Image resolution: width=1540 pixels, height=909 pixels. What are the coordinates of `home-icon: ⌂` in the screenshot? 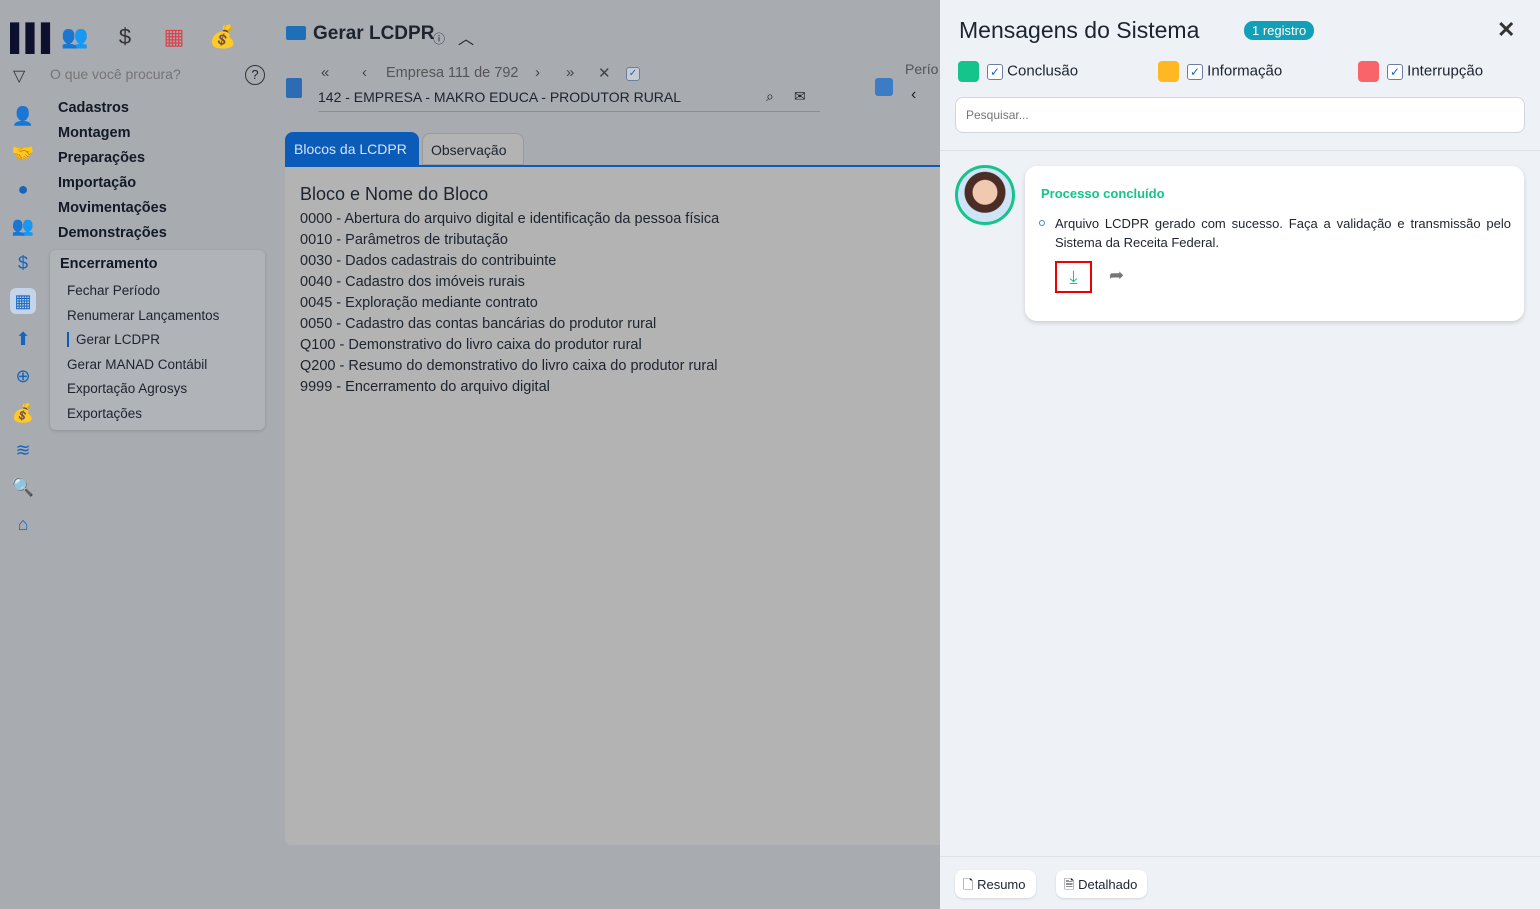 It's located at (23, 524).